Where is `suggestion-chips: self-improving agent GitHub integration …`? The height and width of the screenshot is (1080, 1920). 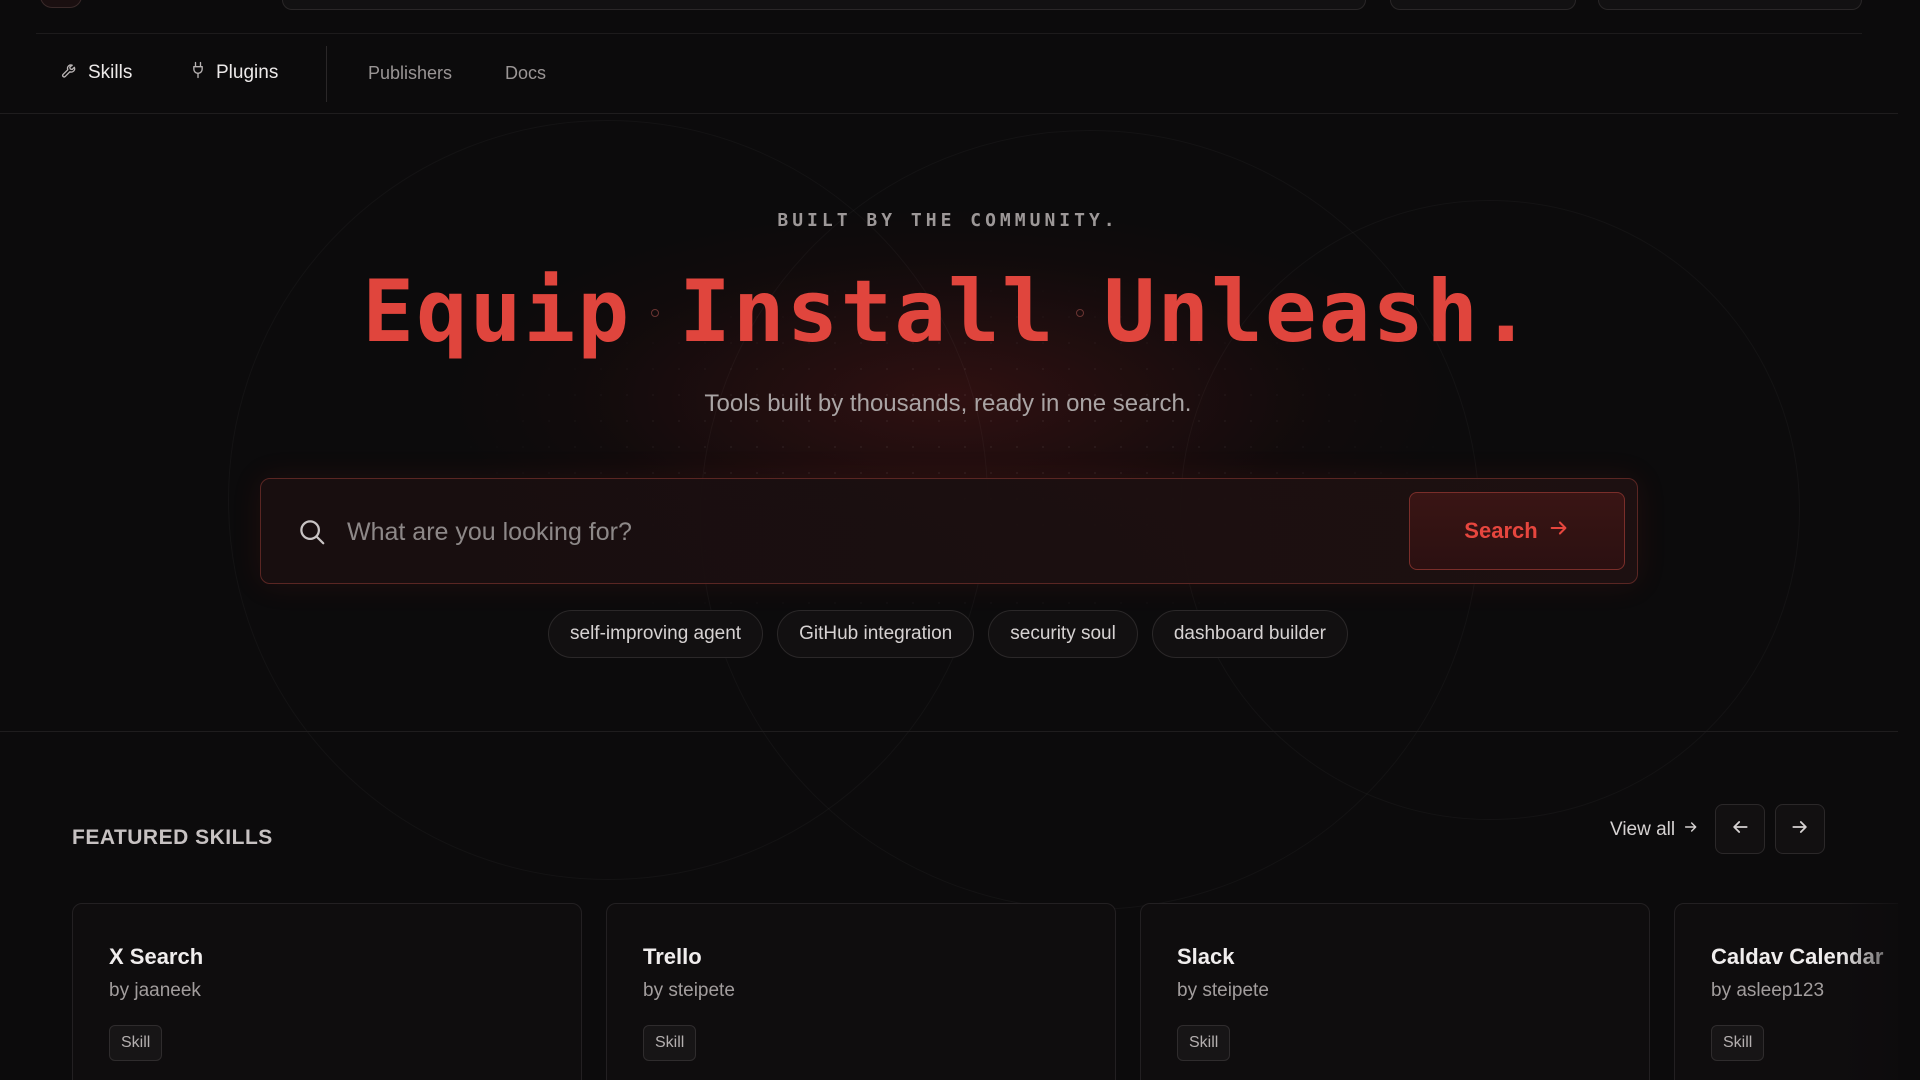 suggestion-chips: self-improving agent GitHub integration … is located at coordinates (948, 634).